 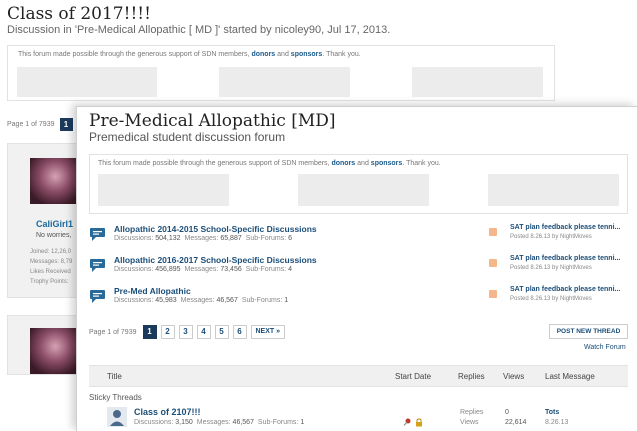 What do you see at coordinates (152, 291) in the screenshot?
I see `forum-name-link: Pre-Med Allopathic` at bounding box center [152, 291].